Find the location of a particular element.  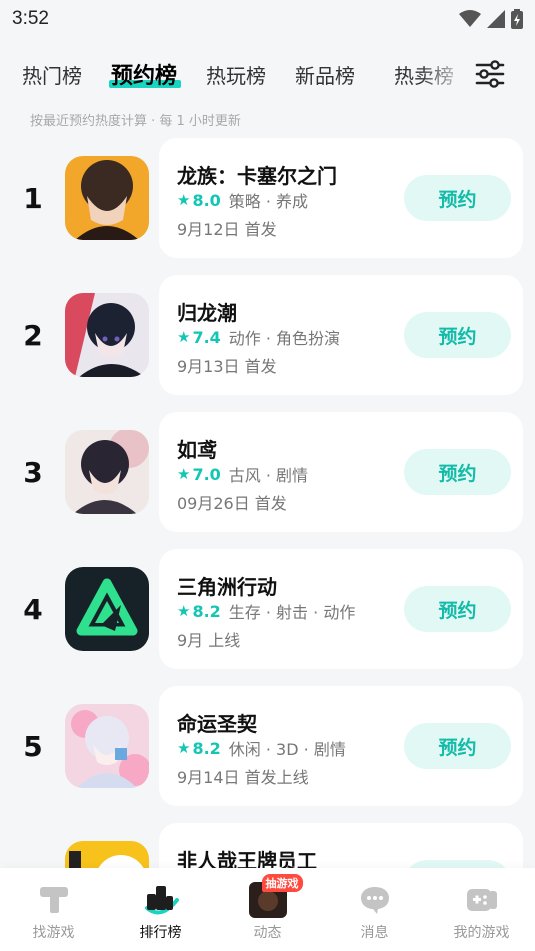

game-score: 7.0 is located at coordinates (206, 474).